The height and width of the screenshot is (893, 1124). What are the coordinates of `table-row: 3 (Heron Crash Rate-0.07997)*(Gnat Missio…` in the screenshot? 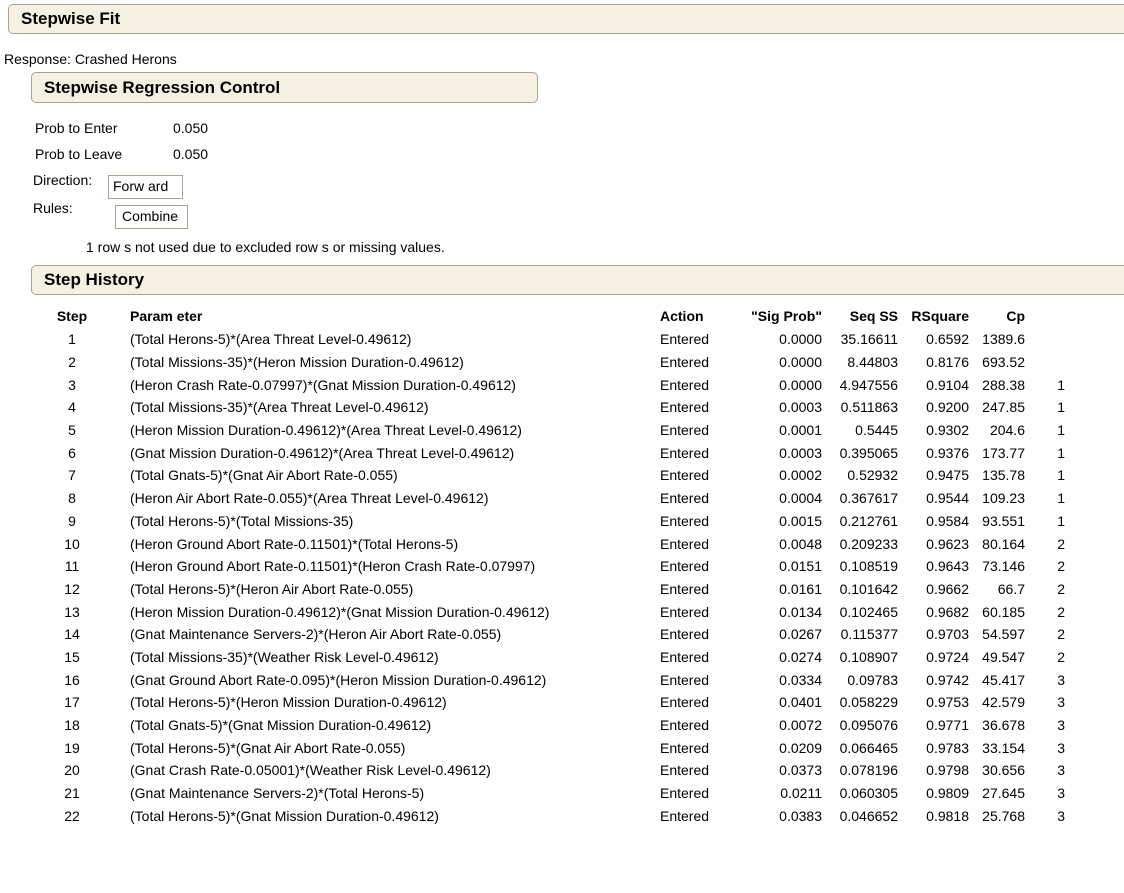 It's located at (548, 384).